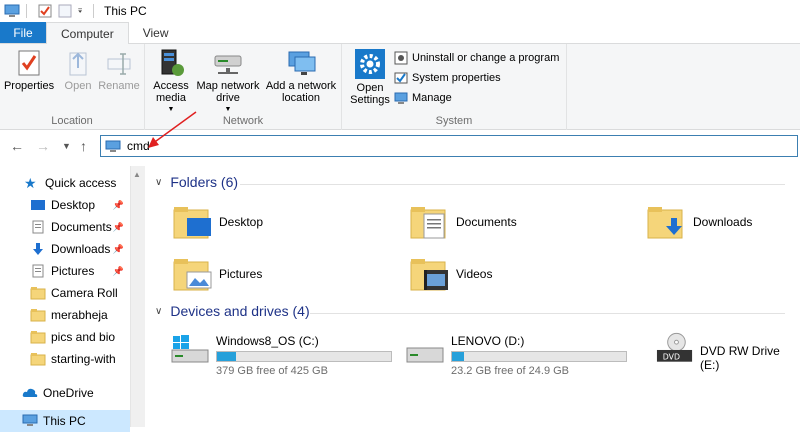 This screenshot has height=432, width=800. What do you see at coordinates (78, 64) in the screenshot?
I see `open-icon` at bounding box center [78, 64].